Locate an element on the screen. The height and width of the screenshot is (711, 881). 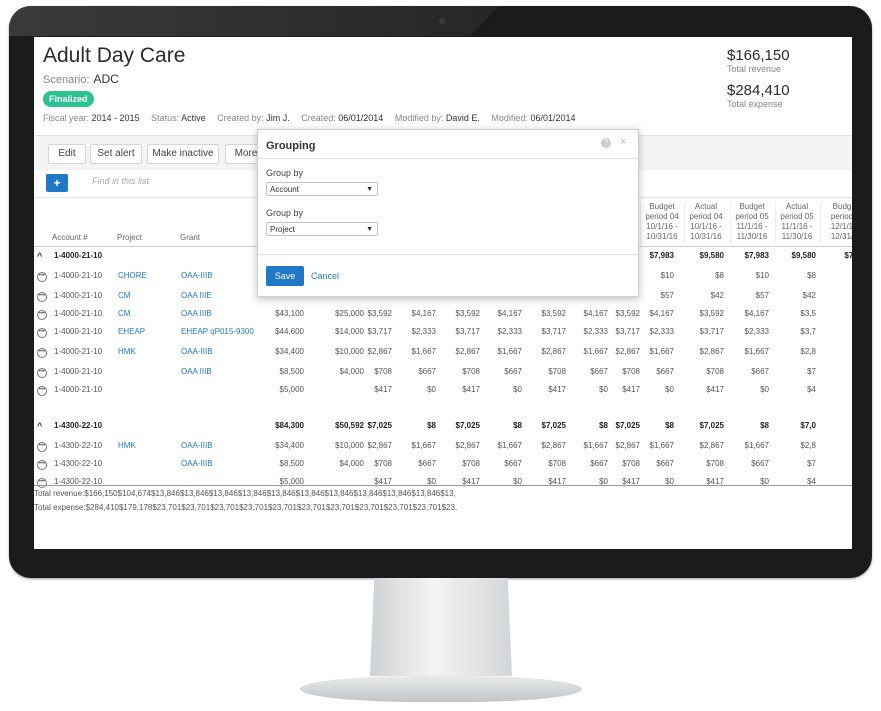
cell-value: $0 is located at coordinates (517, 389).